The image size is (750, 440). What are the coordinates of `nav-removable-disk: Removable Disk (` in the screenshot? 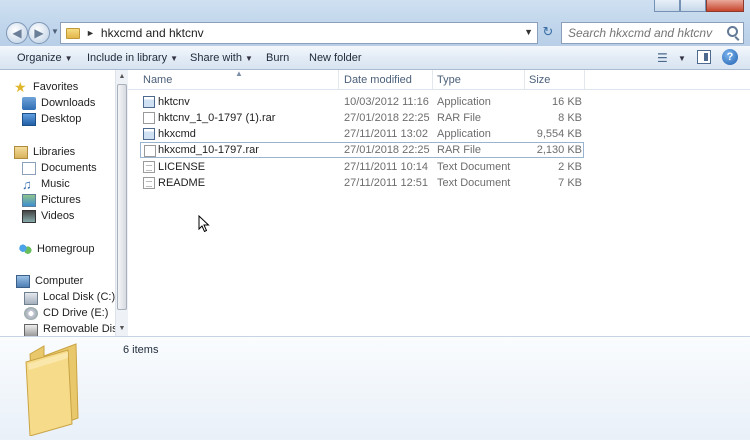 It's located at (75, 328).